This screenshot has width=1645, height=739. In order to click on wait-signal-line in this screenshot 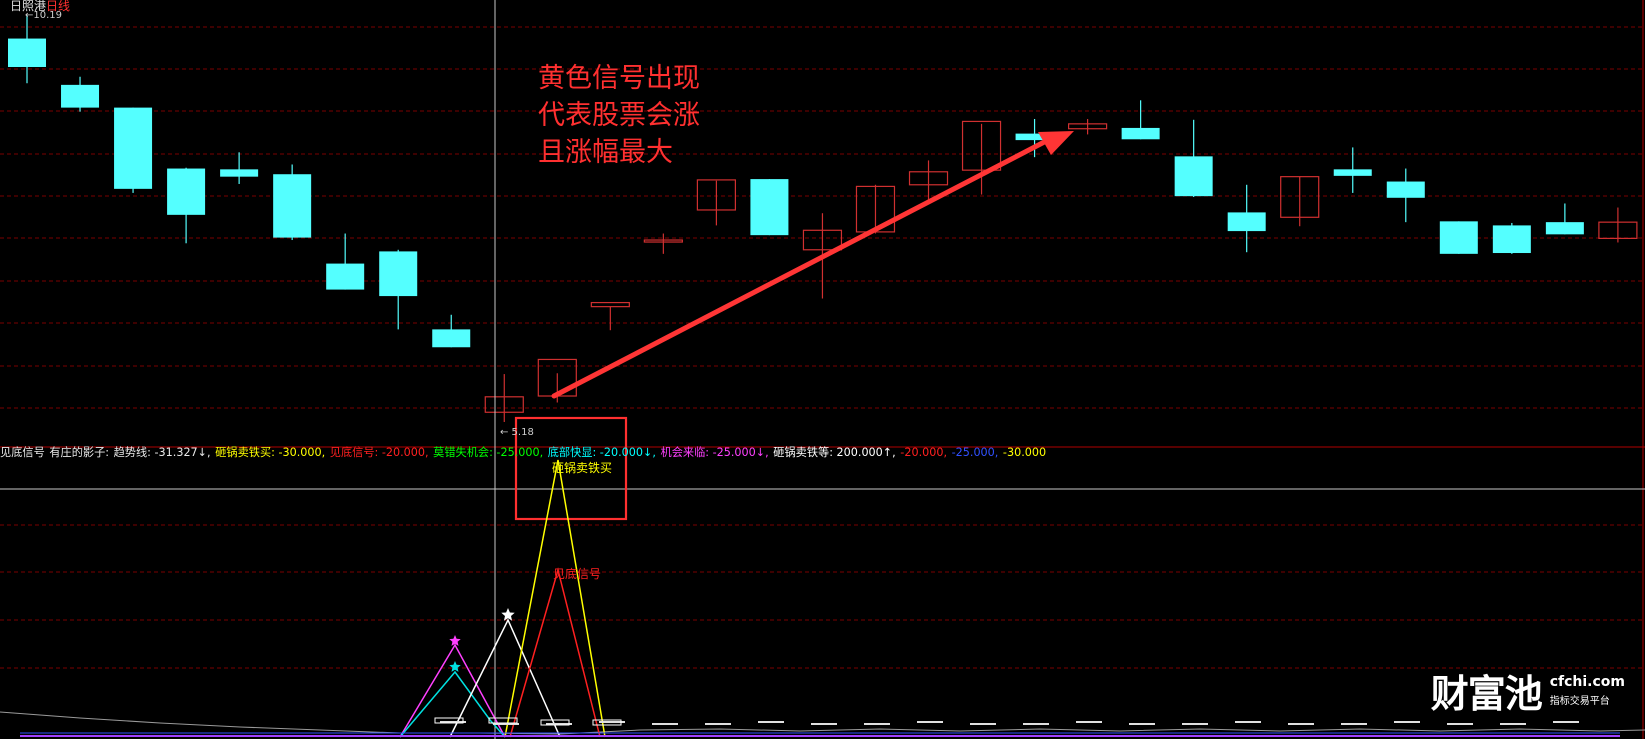, I will do `click(505, 678)`.